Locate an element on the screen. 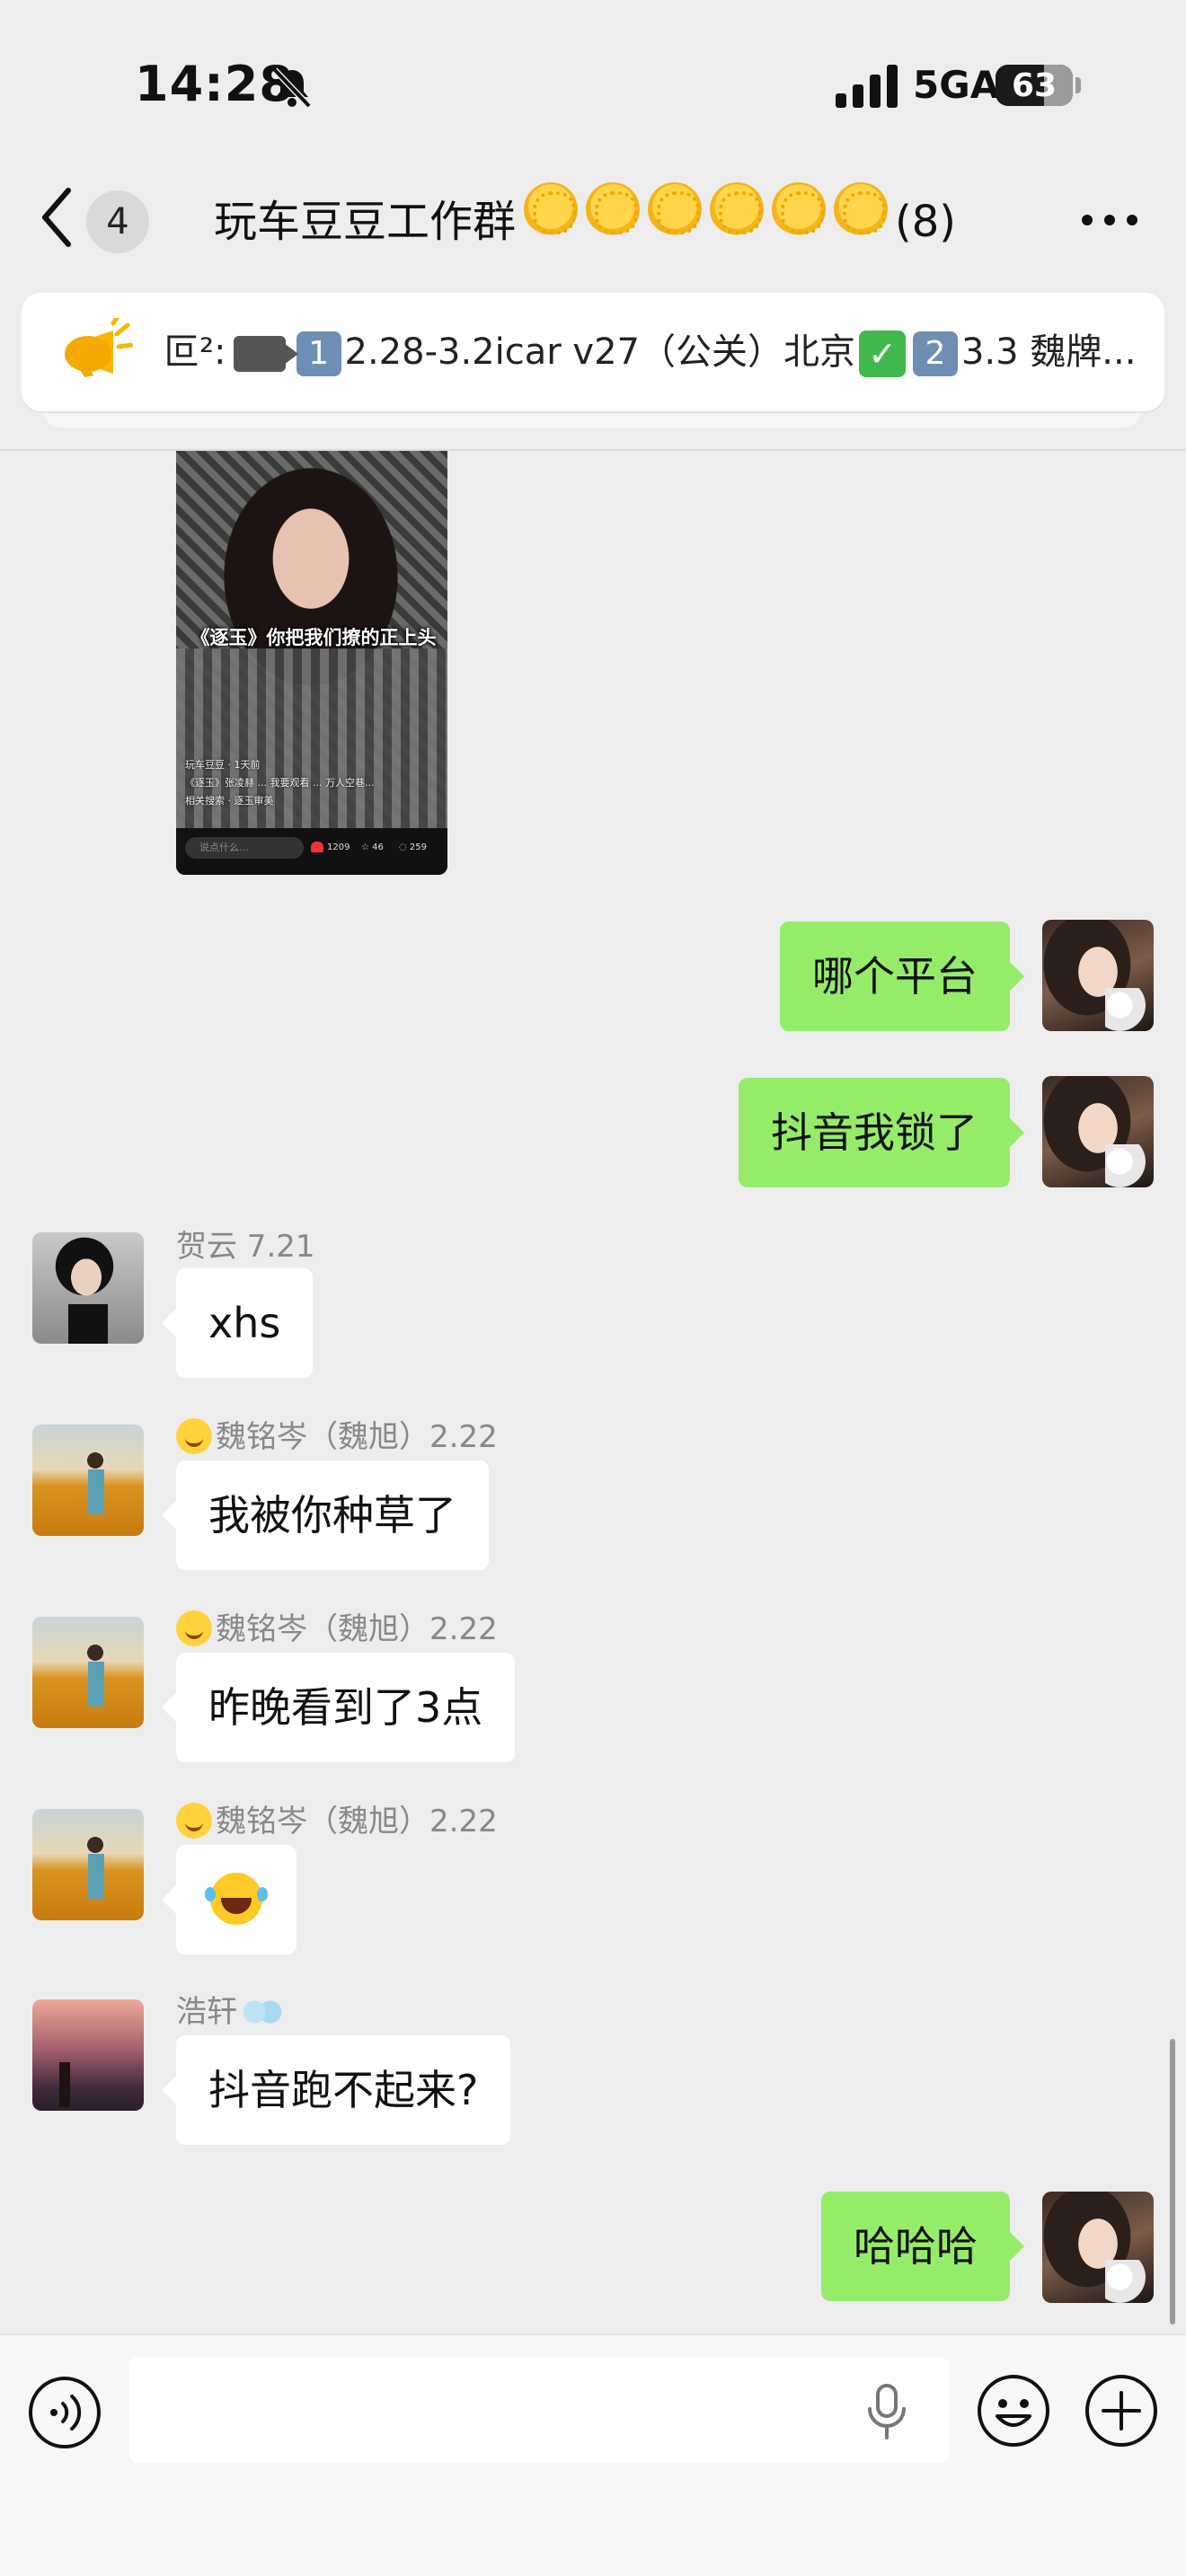 The width and height of the screenshot is (1186, 2576). microphone-icon is located at coordinates (886, 2411).